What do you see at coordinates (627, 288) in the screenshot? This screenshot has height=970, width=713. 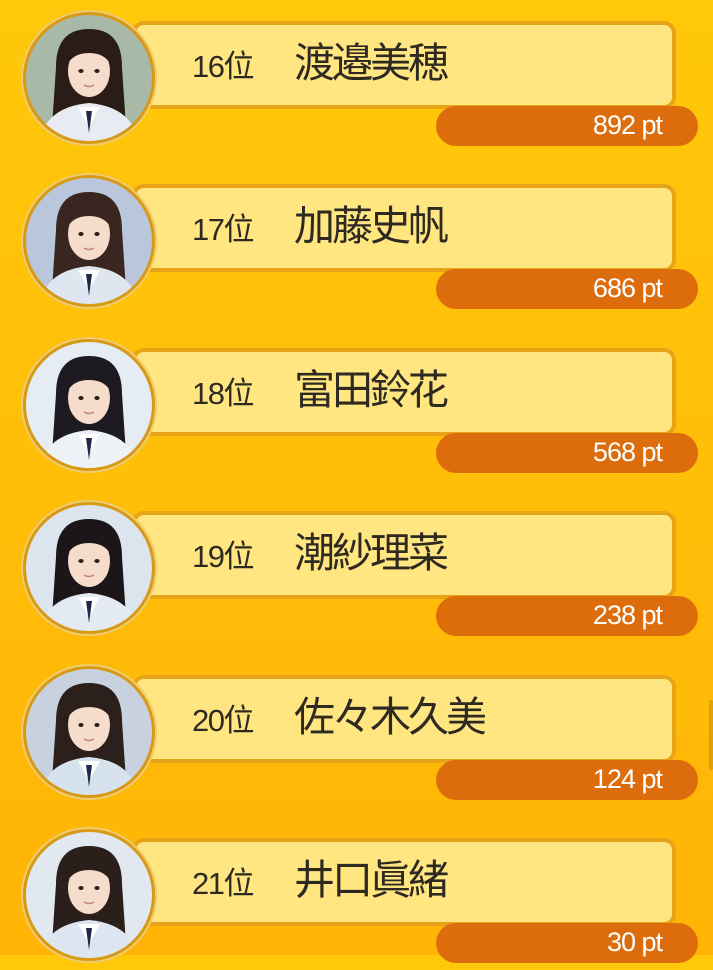 I see `points-value: 686 pt` at bounding box center [627, 288].